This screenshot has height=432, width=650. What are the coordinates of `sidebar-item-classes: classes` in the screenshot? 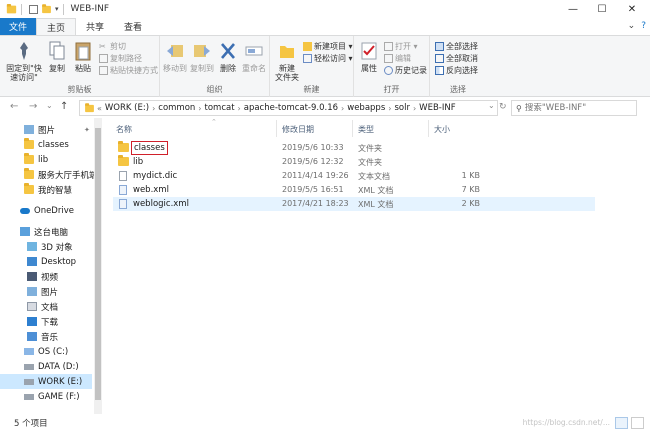 It's located at (46, 144).